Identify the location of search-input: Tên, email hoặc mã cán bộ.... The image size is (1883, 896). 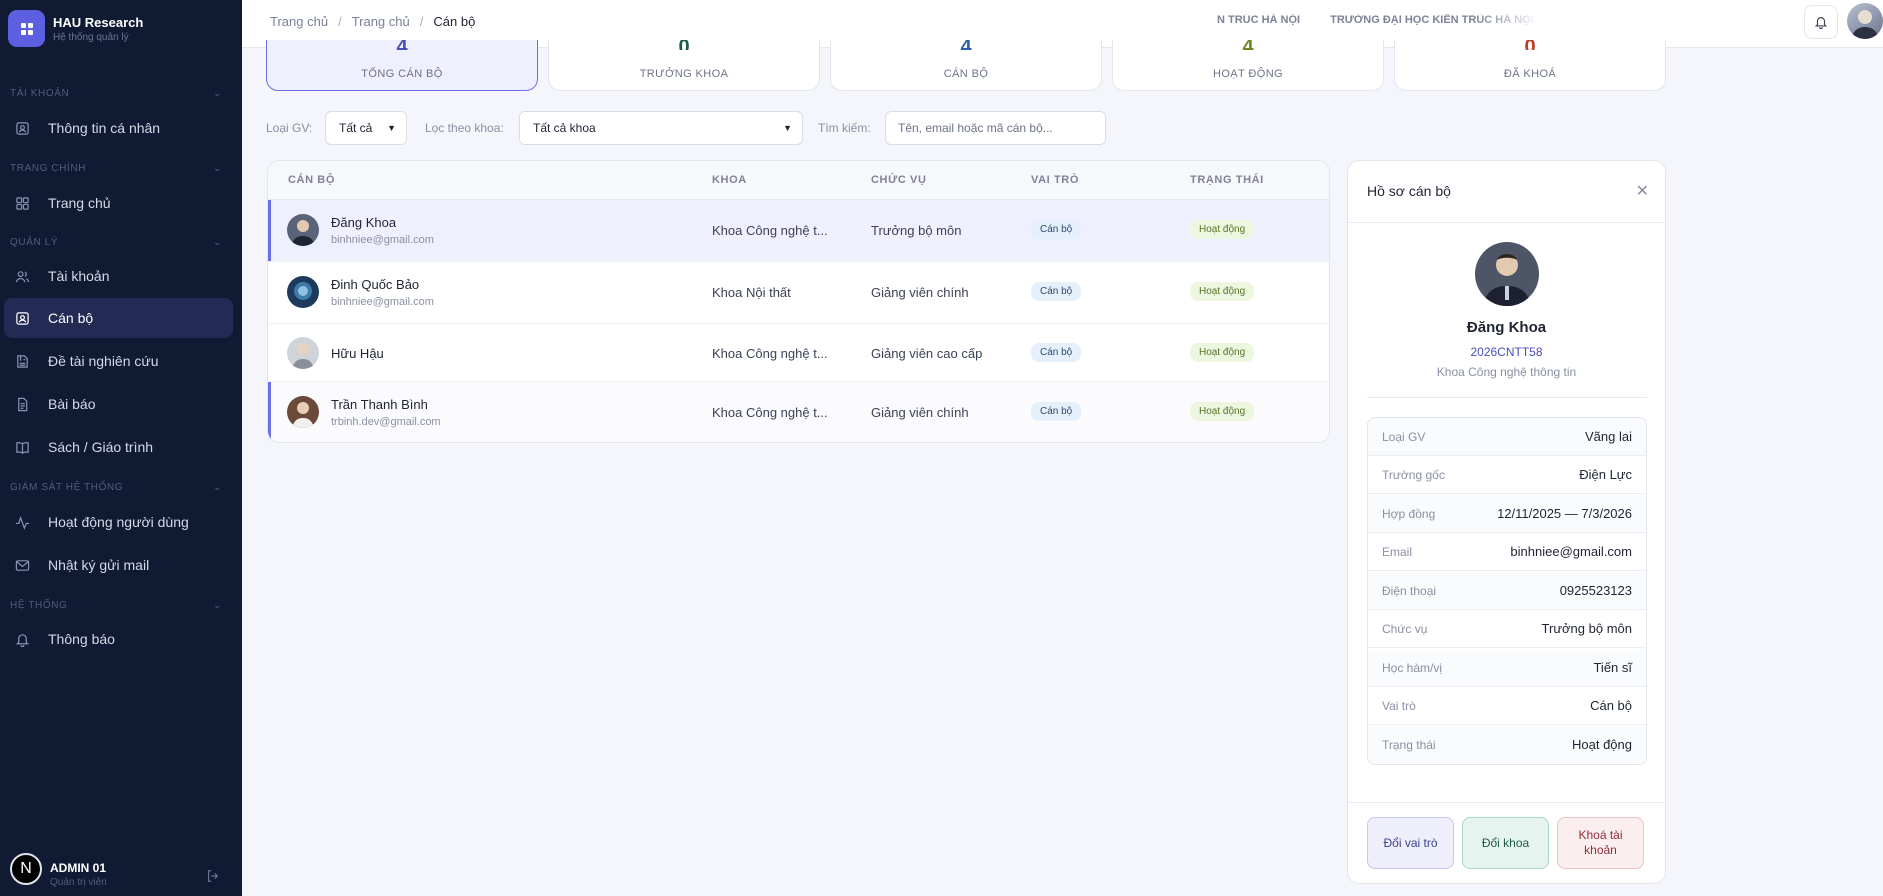
(995, 128).